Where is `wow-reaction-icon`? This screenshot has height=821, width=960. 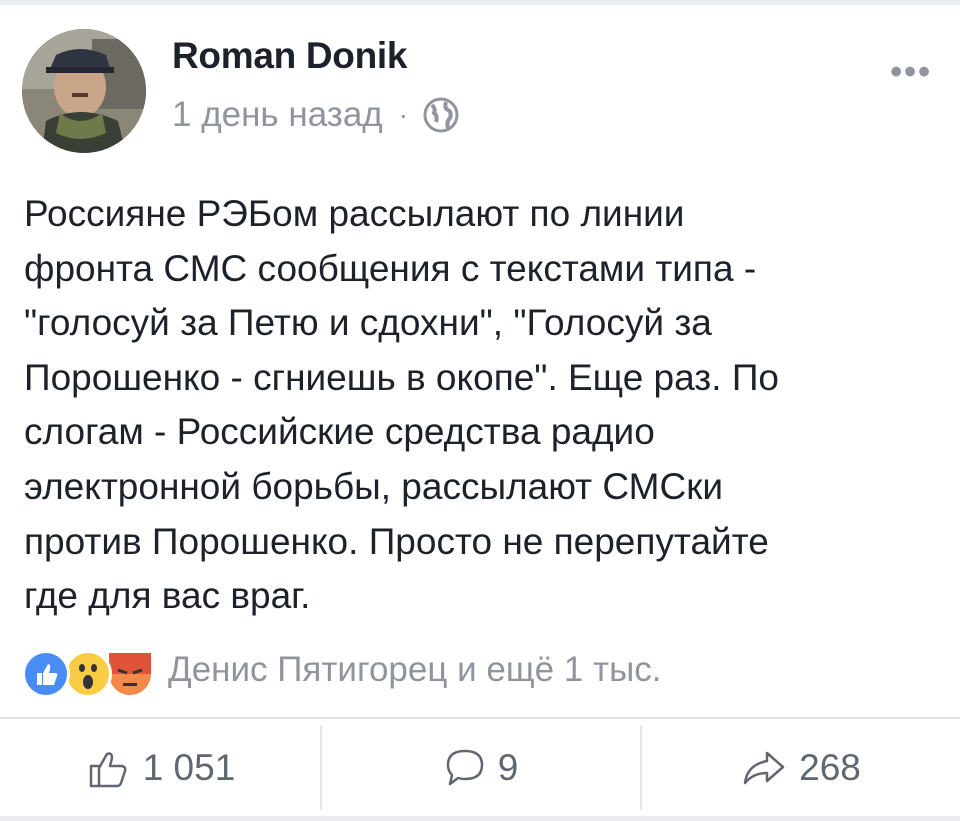 wow-reaction-icon is located at coordinates (88, 674).